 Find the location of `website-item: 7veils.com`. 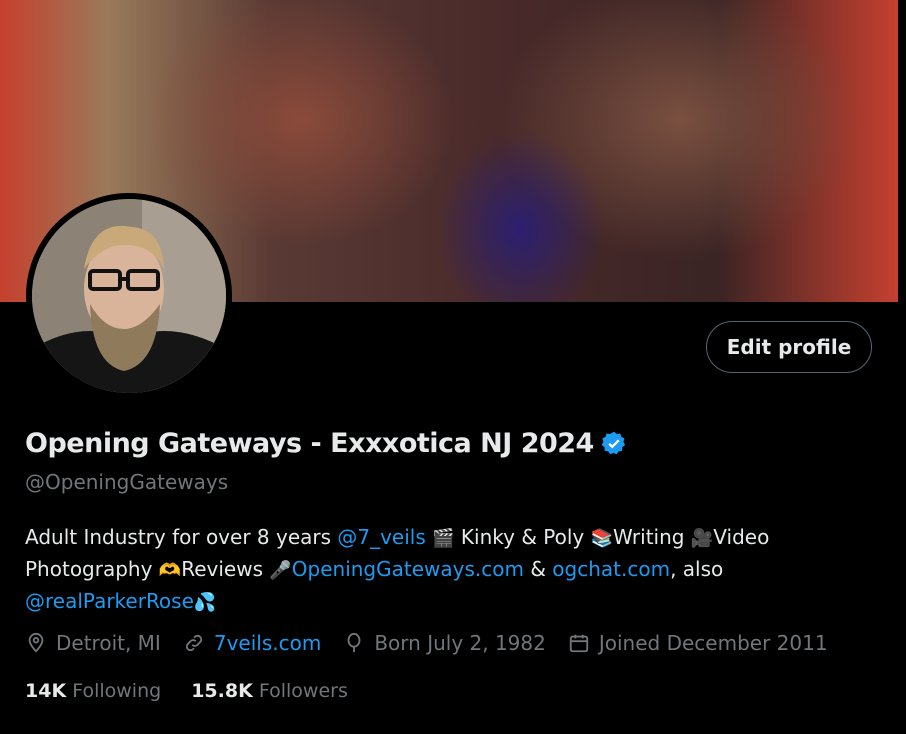

website-item: 7veils.com is located at coordinates (252, 643).